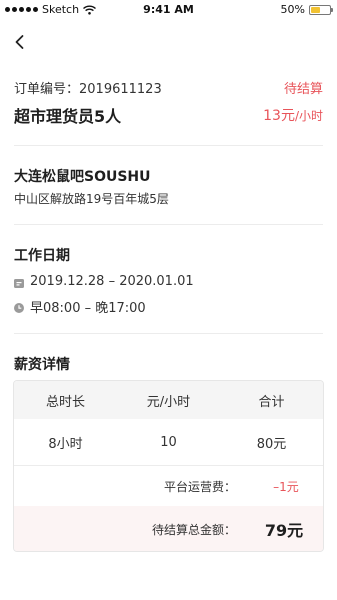  Describe the element at coordinates (65, 402) in the screenshot. I see `header-total-hours: 总时长` at that location.